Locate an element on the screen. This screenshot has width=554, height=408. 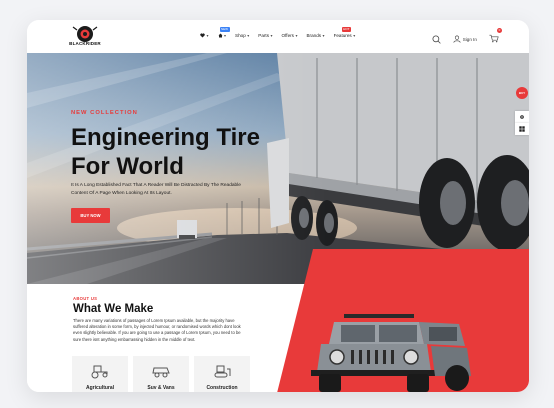
nav-item-parts: Parts ▾ is located at coordinates (265, 35).